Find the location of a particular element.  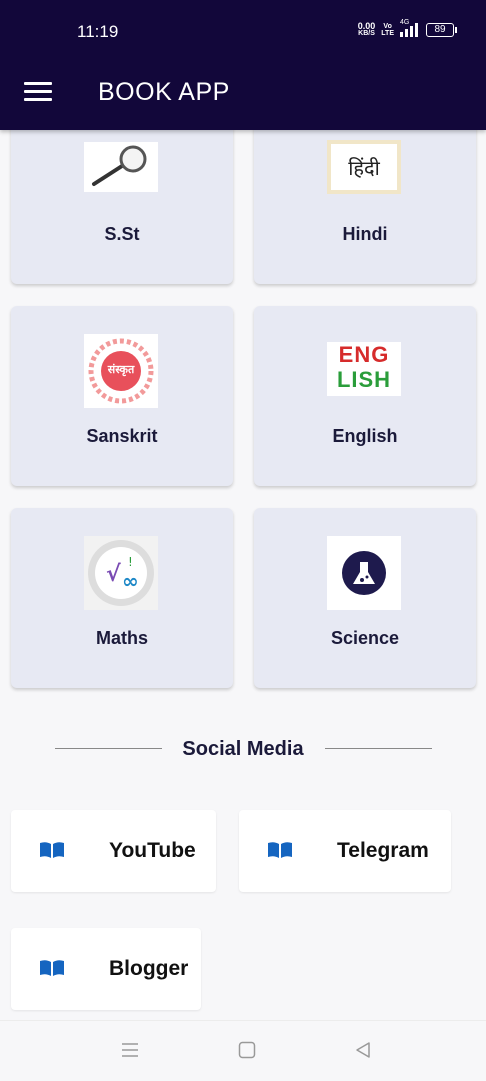

social-youtube-button: YouTube is located at coordinates (113, 851).